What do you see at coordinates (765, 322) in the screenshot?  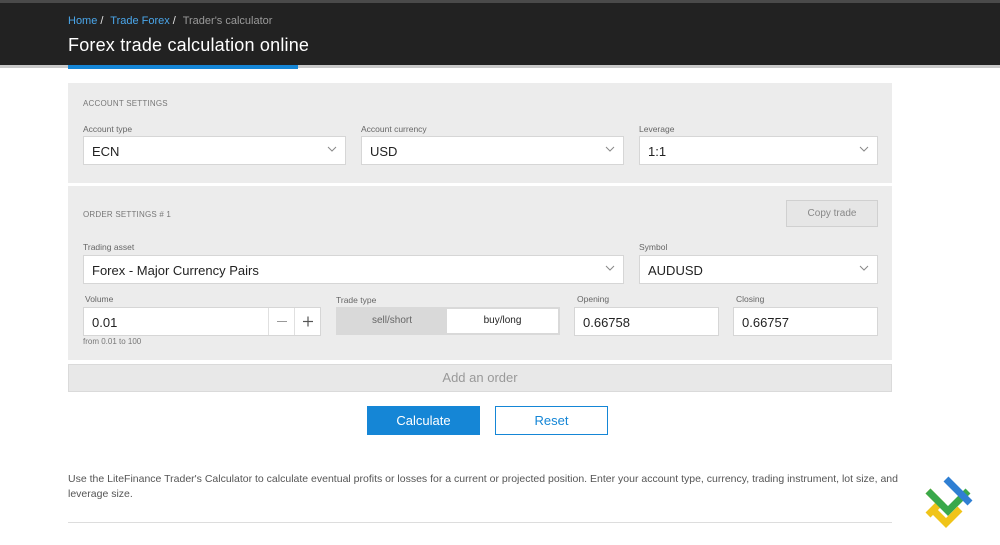 I see `closing-price-value: 0.66757` at bounding box center [765, 322].